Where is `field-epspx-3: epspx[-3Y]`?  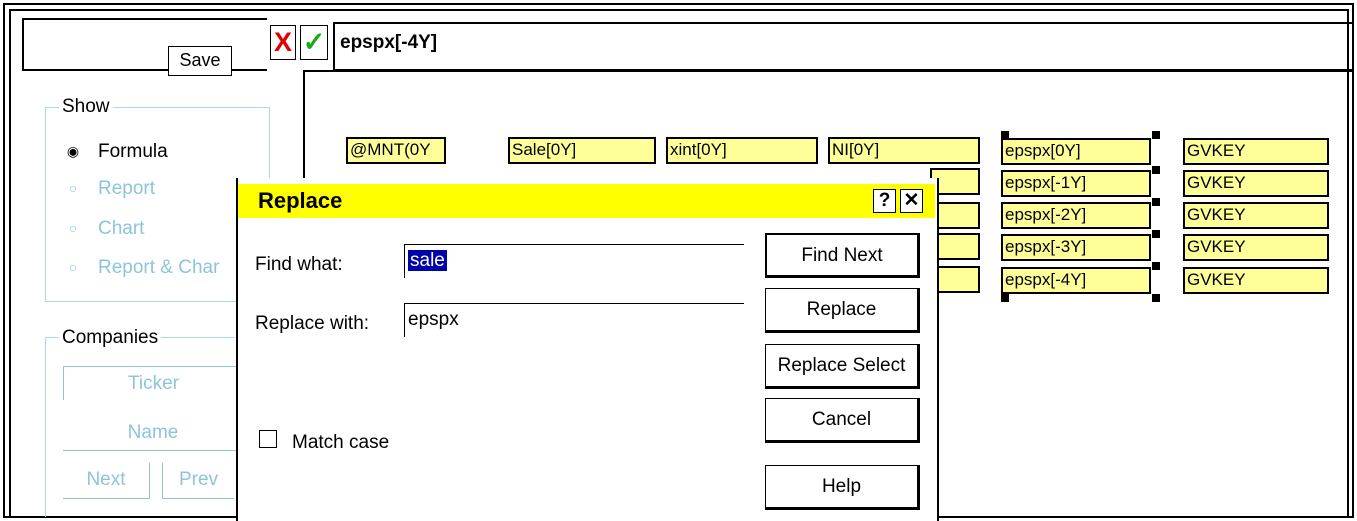
field-epspx-3: epspx[-3Y] is located at coordinates (1076, 247).